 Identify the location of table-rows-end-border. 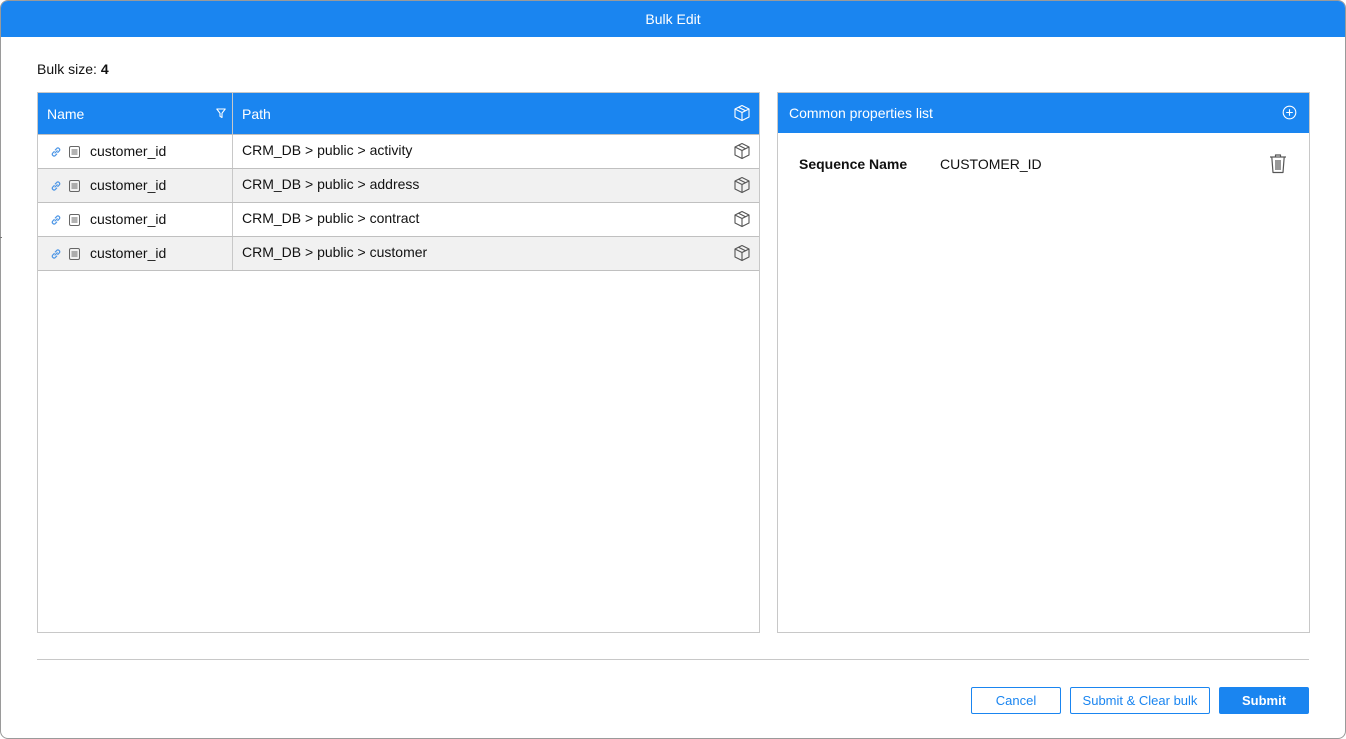
(398, 270).